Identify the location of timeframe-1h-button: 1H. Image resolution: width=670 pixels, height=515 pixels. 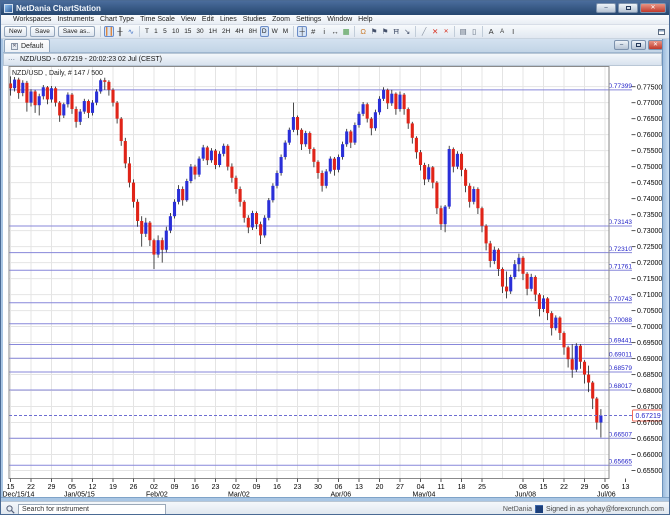
(213, 31).